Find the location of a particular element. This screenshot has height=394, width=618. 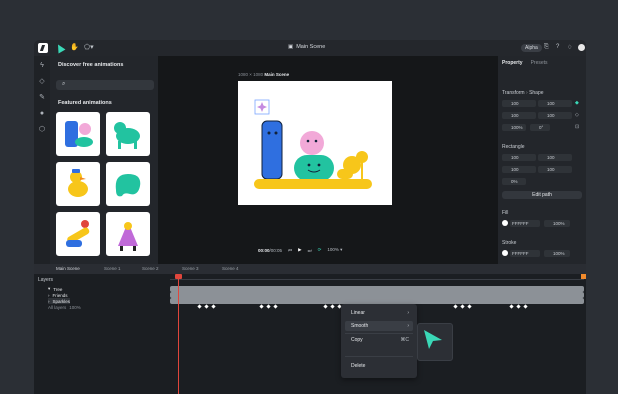

help-icon: ? is located at coordinates (557, 47).